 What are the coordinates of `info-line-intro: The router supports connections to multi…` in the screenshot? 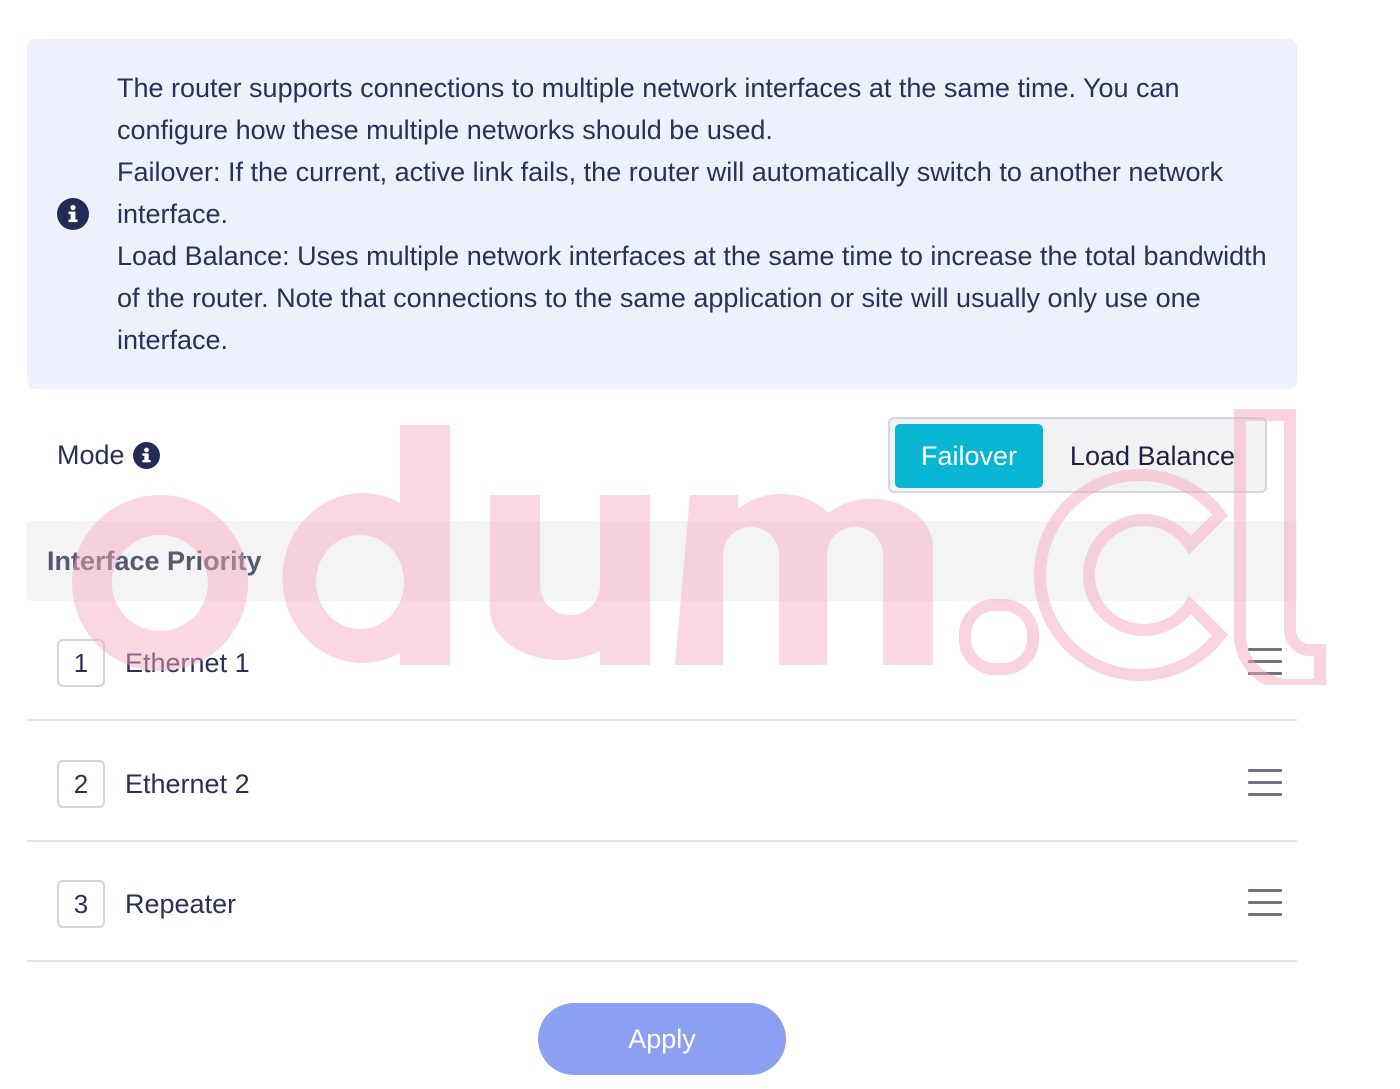 It's located at (648, 109).